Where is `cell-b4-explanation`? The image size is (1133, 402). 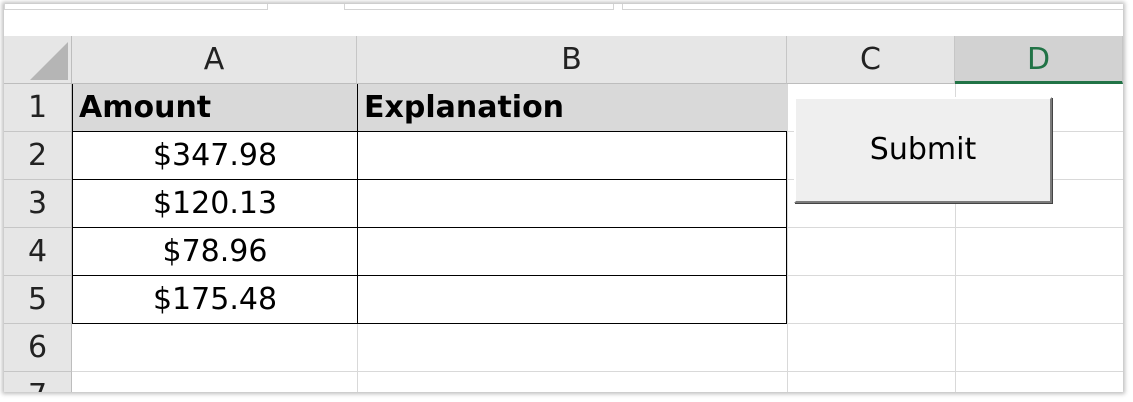 cell-b4-explanation is located at coordinates (572, 252).